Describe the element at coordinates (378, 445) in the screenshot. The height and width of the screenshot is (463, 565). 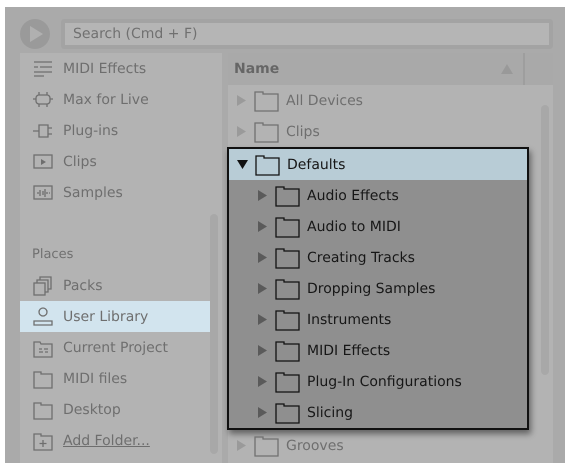
I see `folder-row: Grooves` at that location.